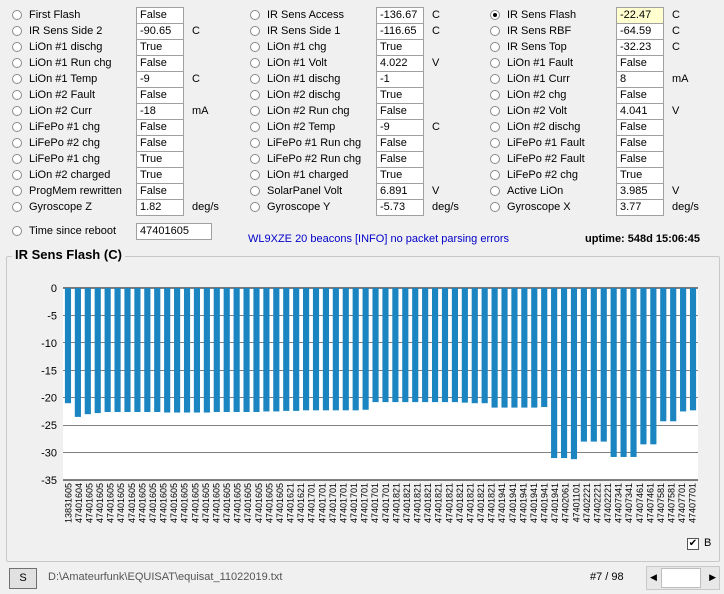  I want to click on param-row: LiOn #1 dischg True, so click(122, 47).